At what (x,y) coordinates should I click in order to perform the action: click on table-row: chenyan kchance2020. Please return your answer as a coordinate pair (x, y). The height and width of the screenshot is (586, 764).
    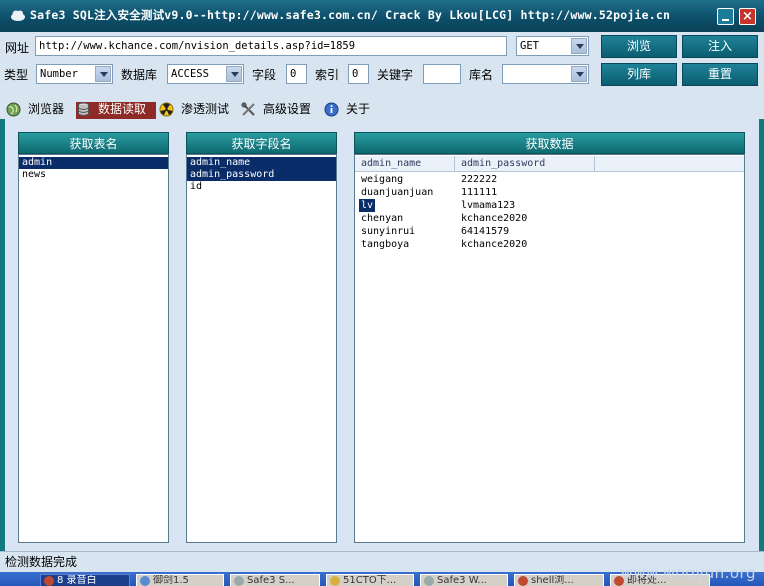
    Looking at the image, I should click on (549, 218).